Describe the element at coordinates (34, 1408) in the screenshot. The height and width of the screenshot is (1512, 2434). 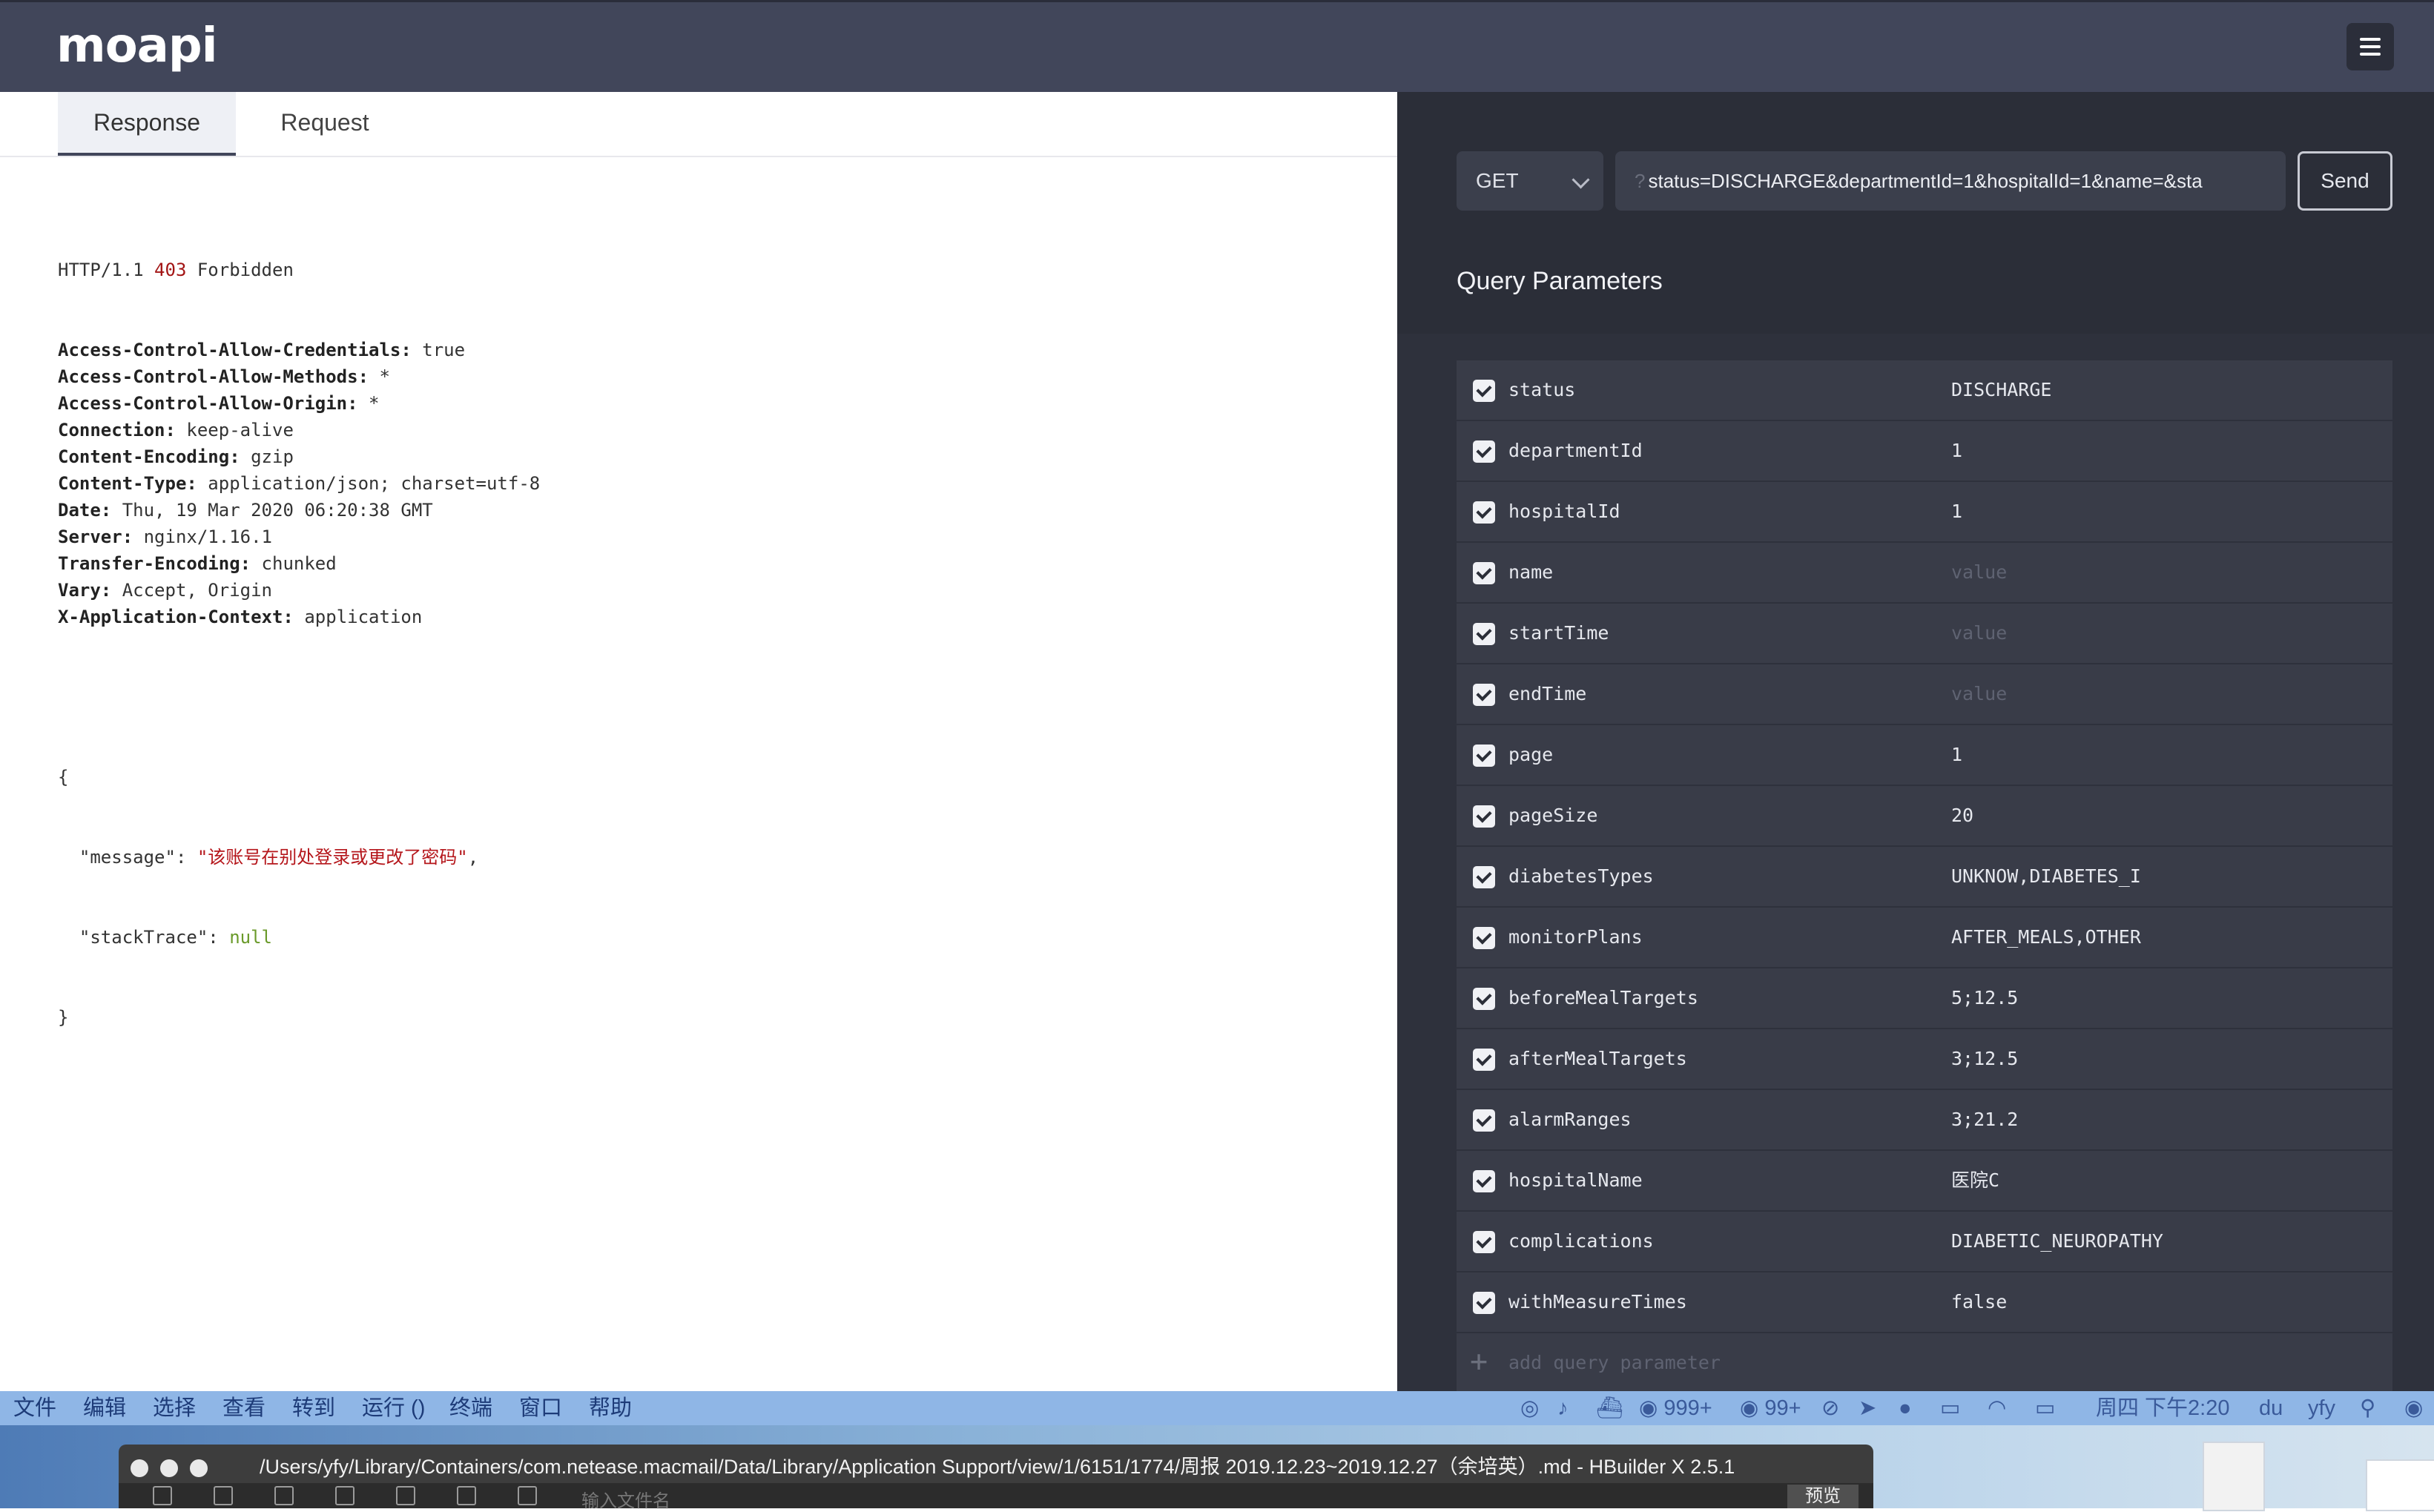
I see `menu-item-file: 文件` at that location.